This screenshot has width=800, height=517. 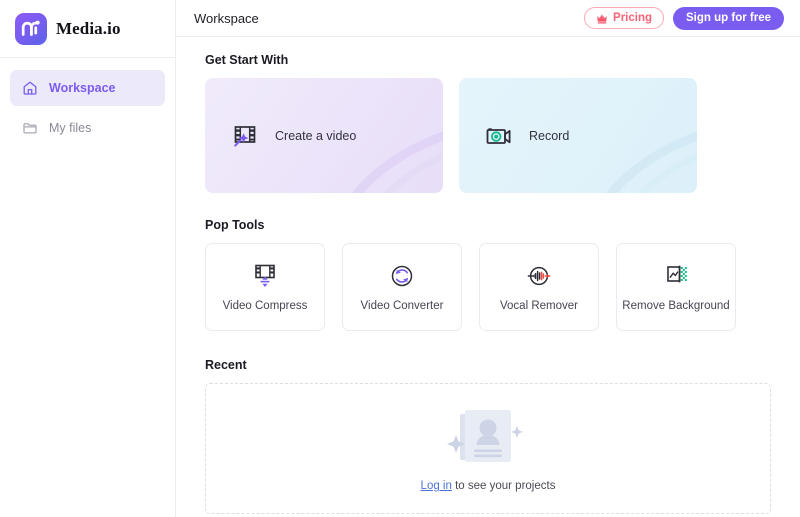 I want to click on decorative-swirl, so click(x=651, y=162).